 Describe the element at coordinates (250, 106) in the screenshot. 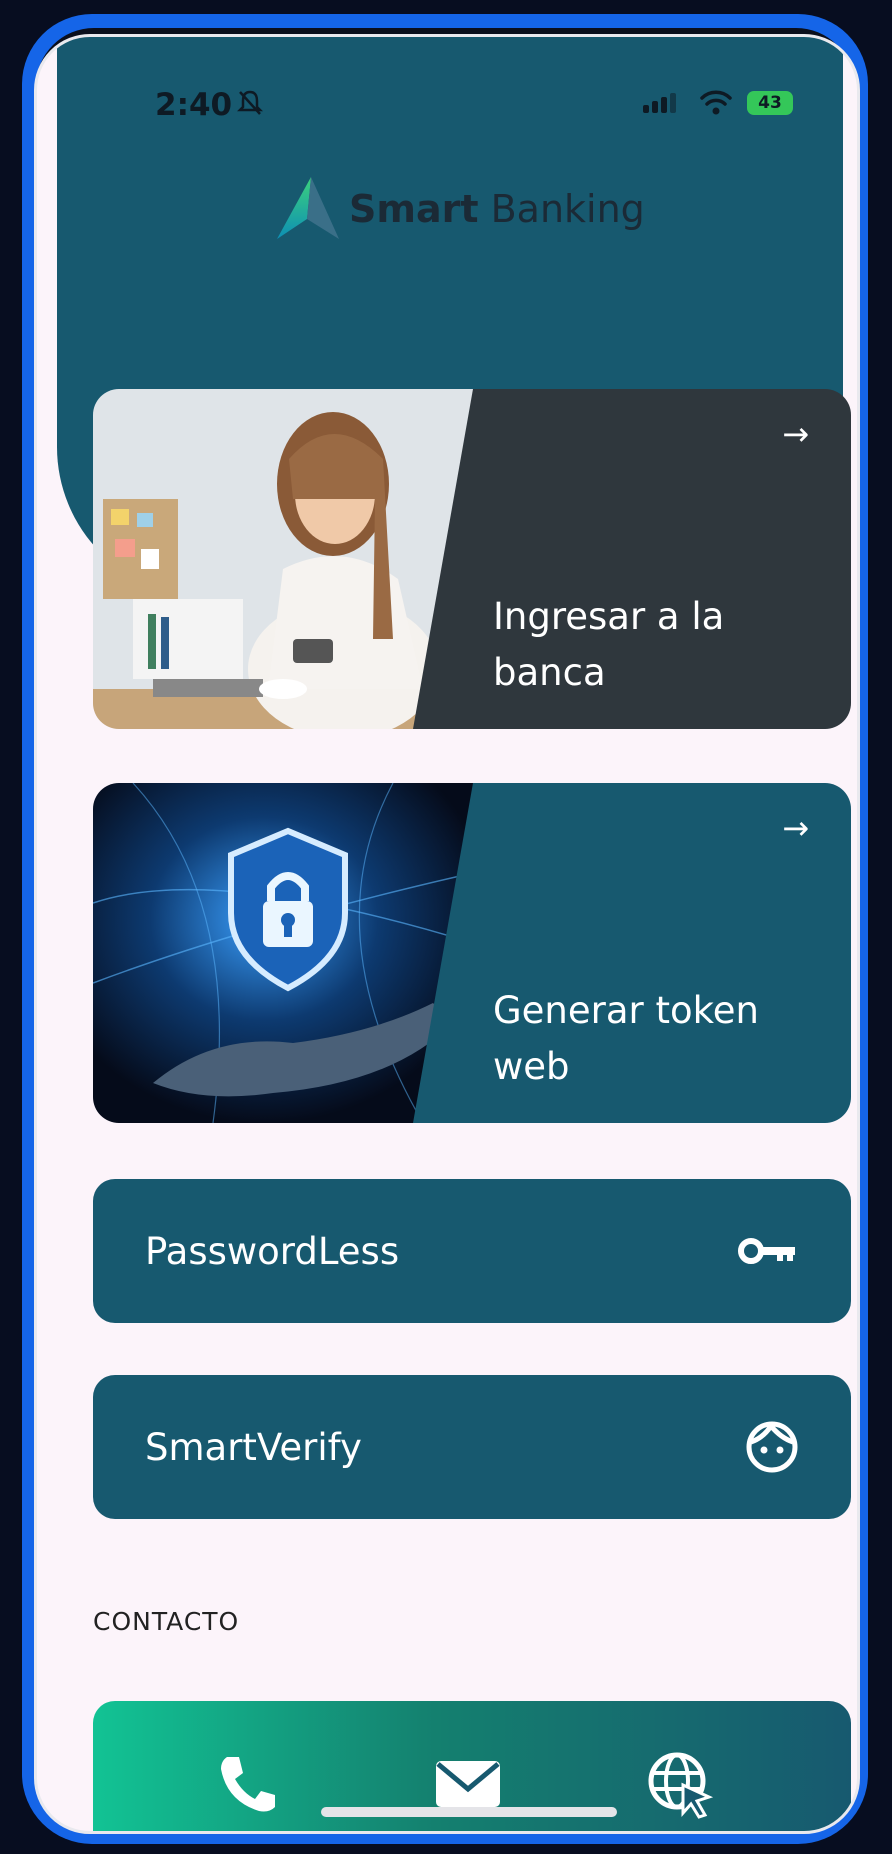

I see `silent-bell-icon` at that location.